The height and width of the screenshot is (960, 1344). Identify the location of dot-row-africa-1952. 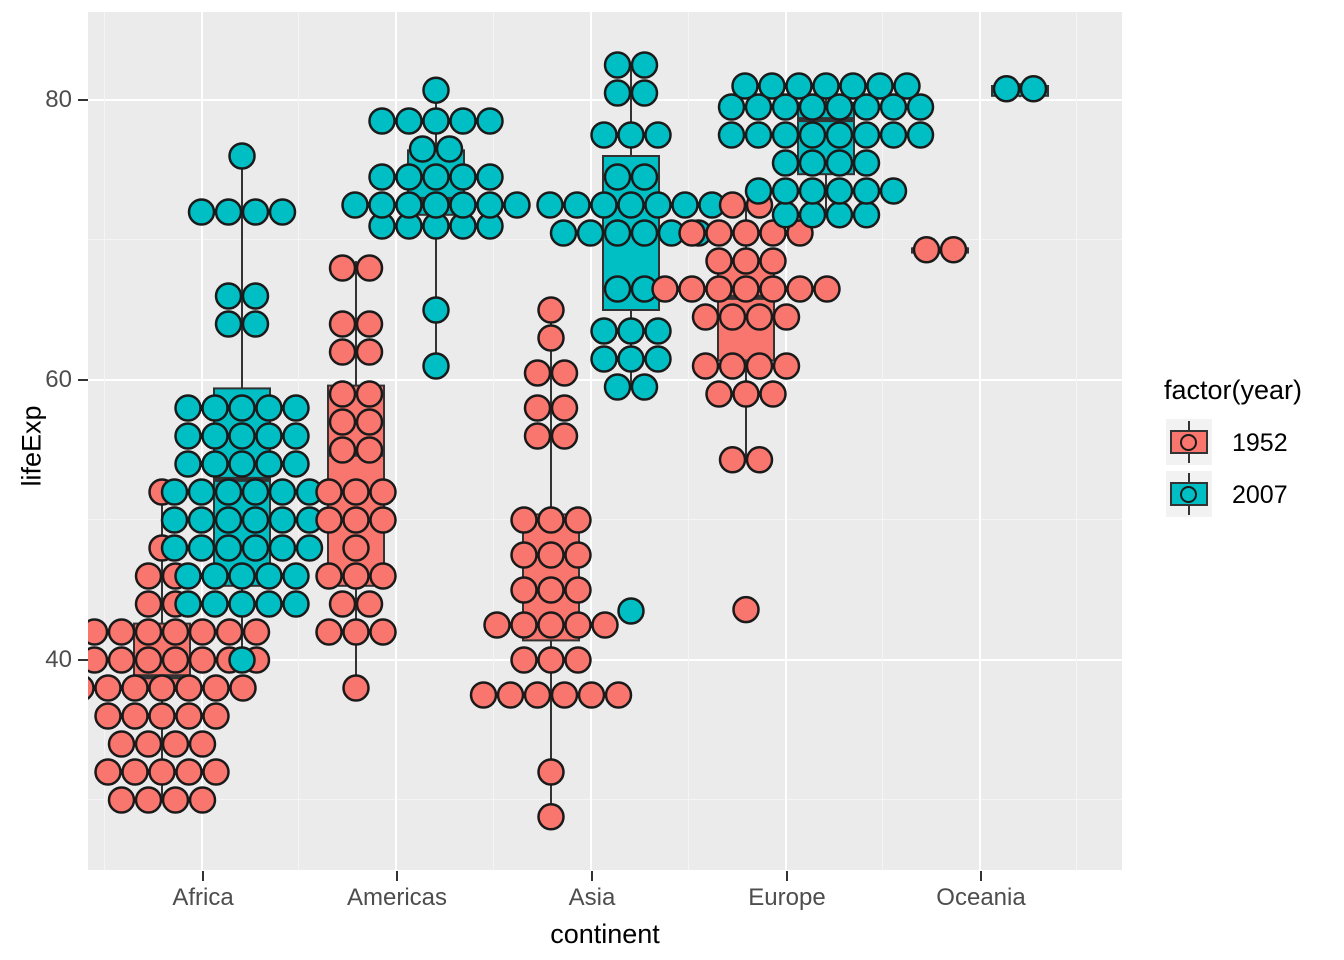
(162, 716).